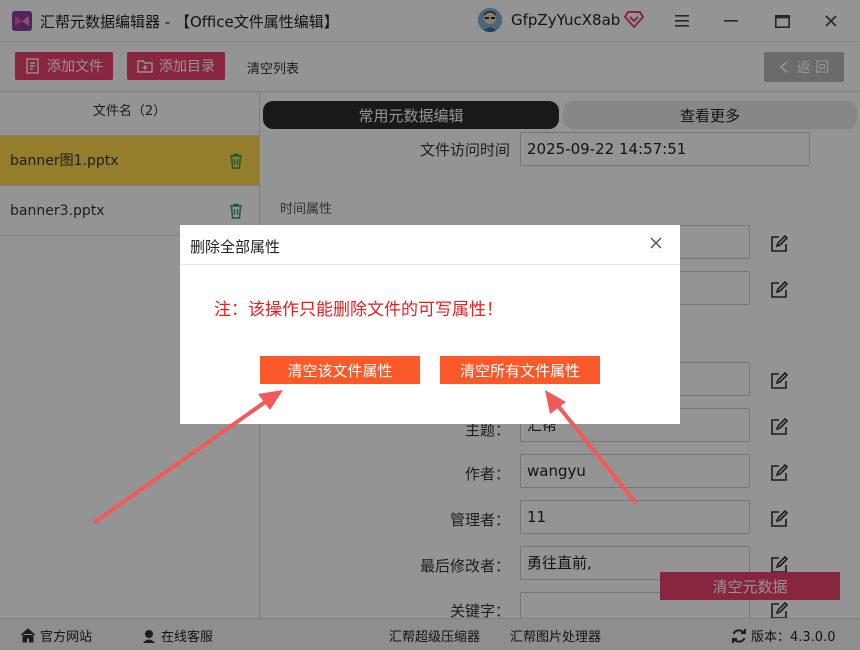 The image size is (860, 650). What do you see at coordinates (430, 245) in the screenshot?
I see `dialog-header: 删除全部属性` at bounding box center [430, 245].